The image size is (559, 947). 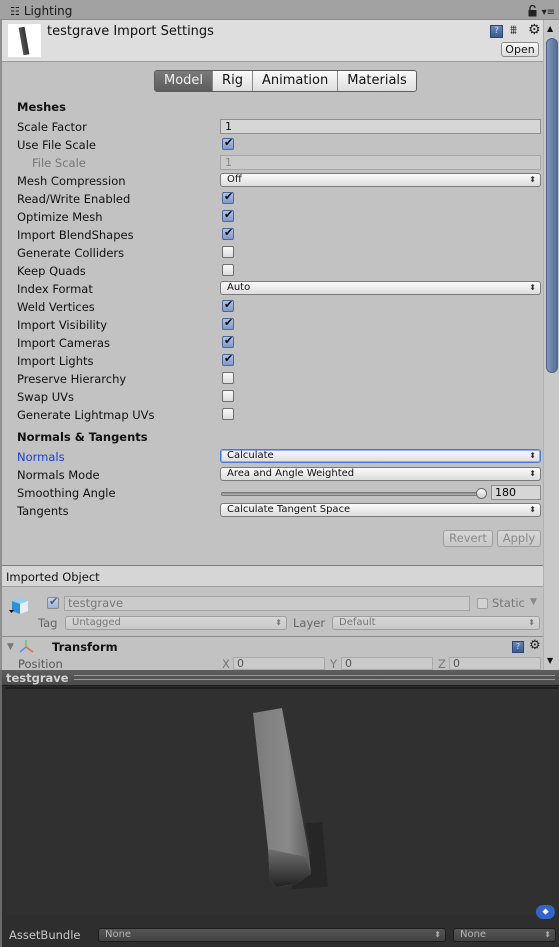 What do you see at coordinates (226, 663) in the screenshot?
I see `position-x-label: X` at bounding box center [226, 663].